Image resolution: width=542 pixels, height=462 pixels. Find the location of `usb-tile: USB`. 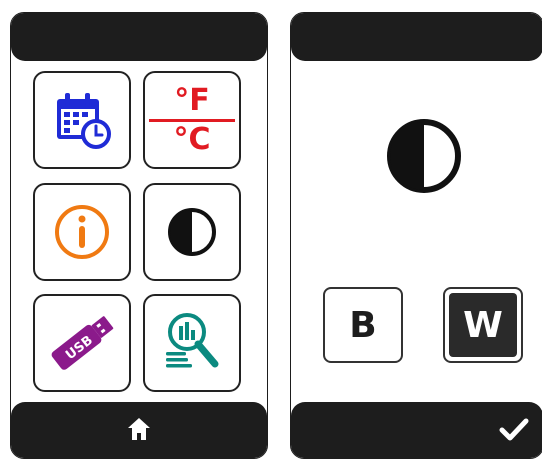

usb-tile: USB is located at coordinates (82, 343).